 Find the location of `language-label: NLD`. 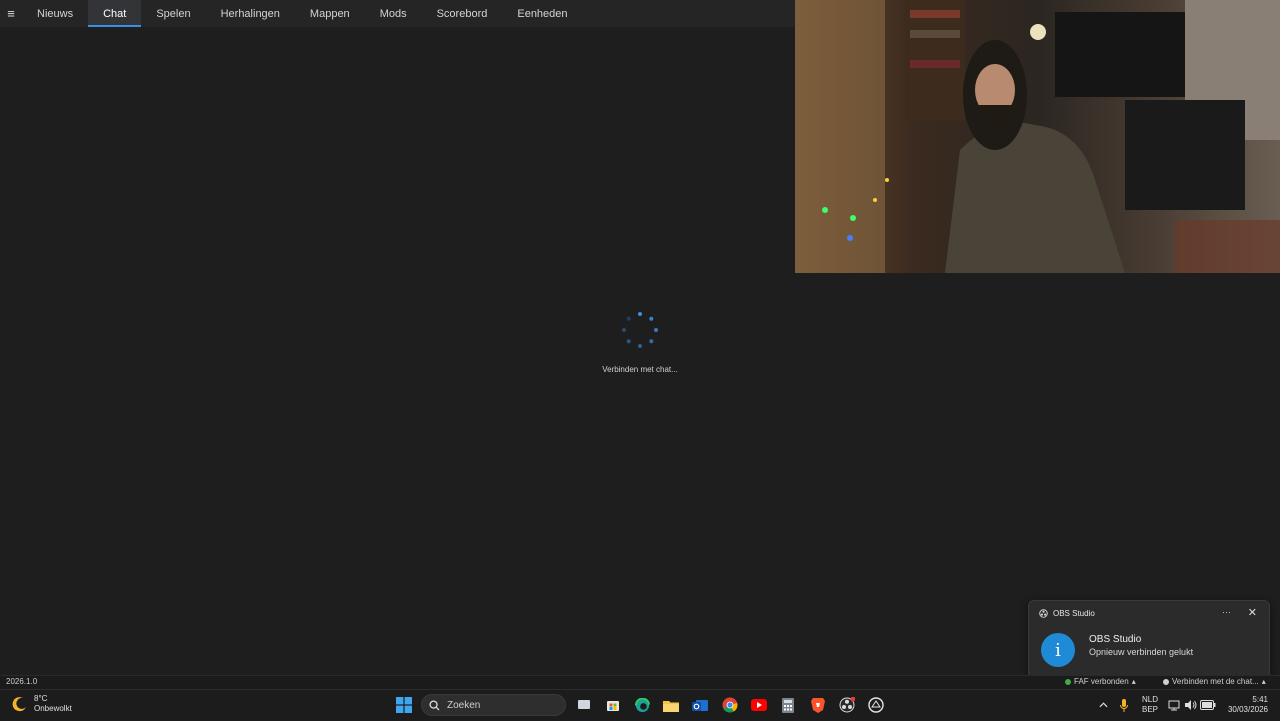

language-label: NLD is located at coordinates (1149, 699).